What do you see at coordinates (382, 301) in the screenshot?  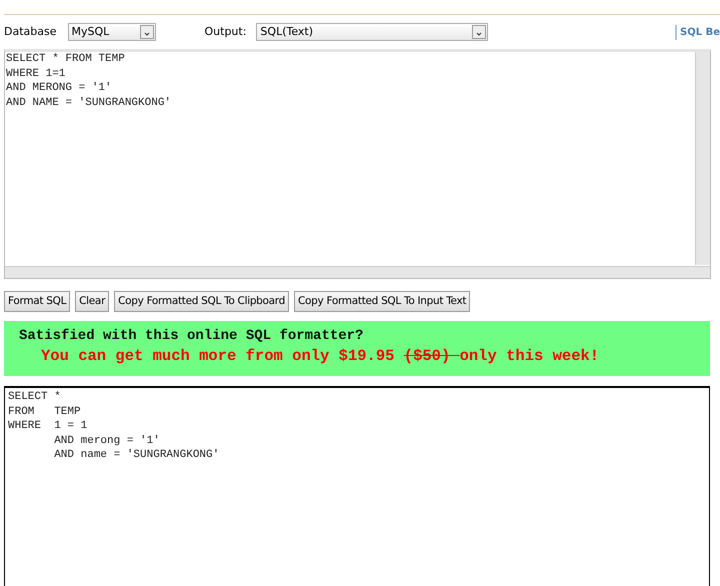 I see `toolbar-button: Copy Formatted SQL To Input Text` at bounding box center [382, 301].